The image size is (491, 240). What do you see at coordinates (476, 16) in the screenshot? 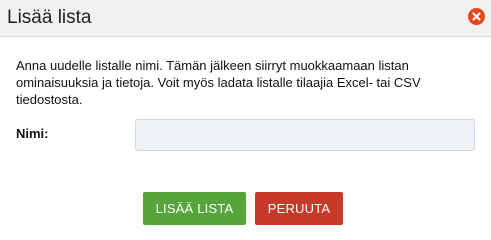
I see `close-icon` at bounding box center [476, 16].